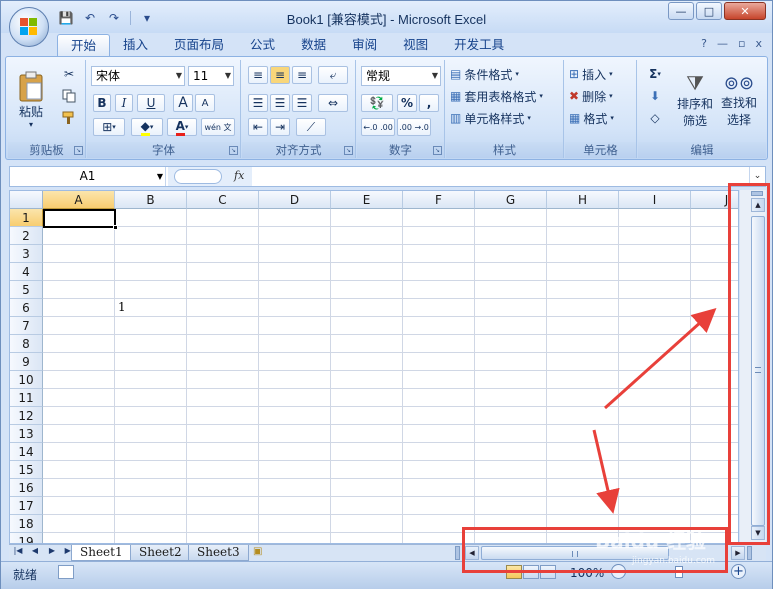  Describe the element at coordinates (198, 176) in the screenshot. I see `formula-bar-resize-handle` at that location.